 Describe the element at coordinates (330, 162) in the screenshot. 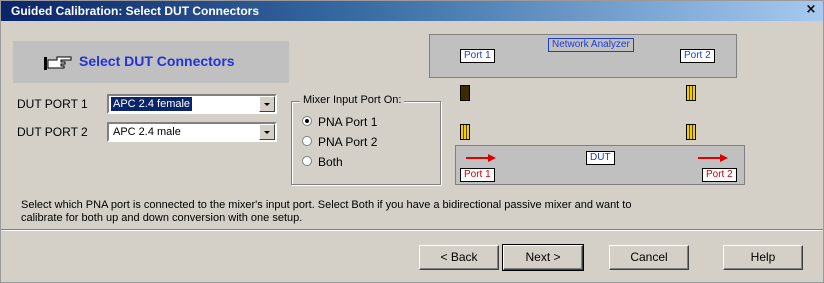

I see `radio-label: Both` at that location.